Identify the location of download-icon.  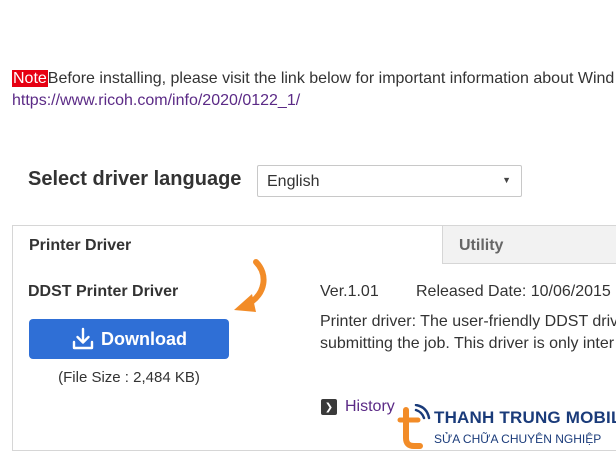
(83, 338).